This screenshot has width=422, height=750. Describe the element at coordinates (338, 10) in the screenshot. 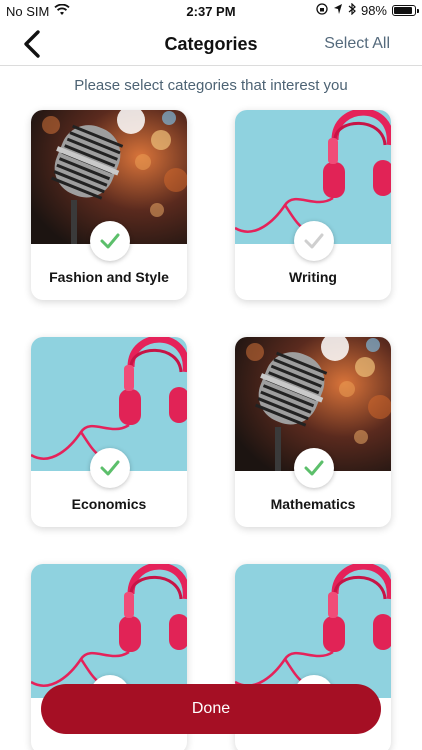

I see `location-icon` at that location.